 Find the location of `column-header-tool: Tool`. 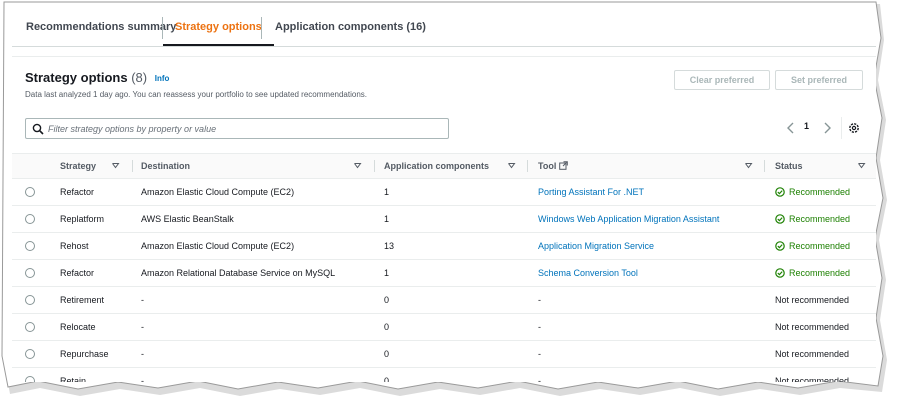

column-header-tool: Tool is located at coordinates (553, 166).